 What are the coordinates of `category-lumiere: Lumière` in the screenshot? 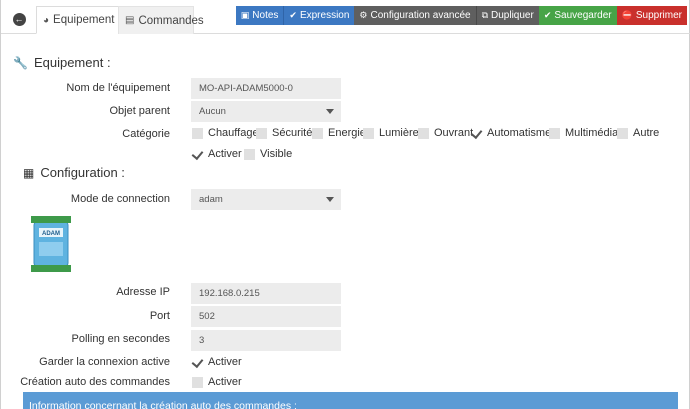 It's located at (391, 133).